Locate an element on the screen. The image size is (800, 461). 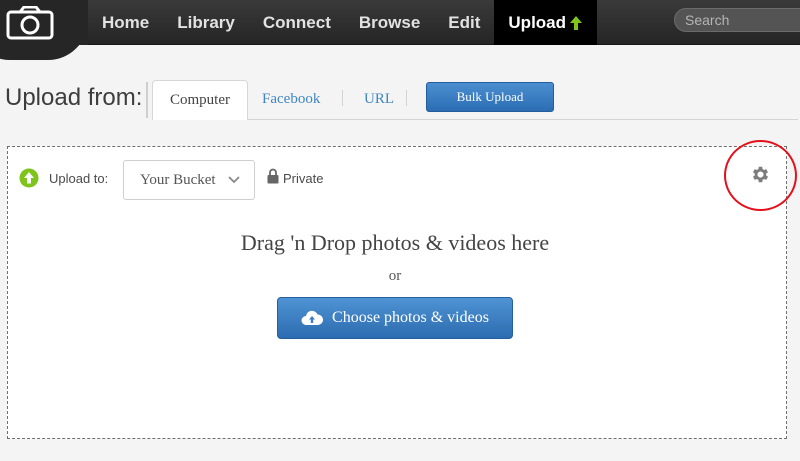
nav-item-label: Edit is located at coordinates (464, 22).